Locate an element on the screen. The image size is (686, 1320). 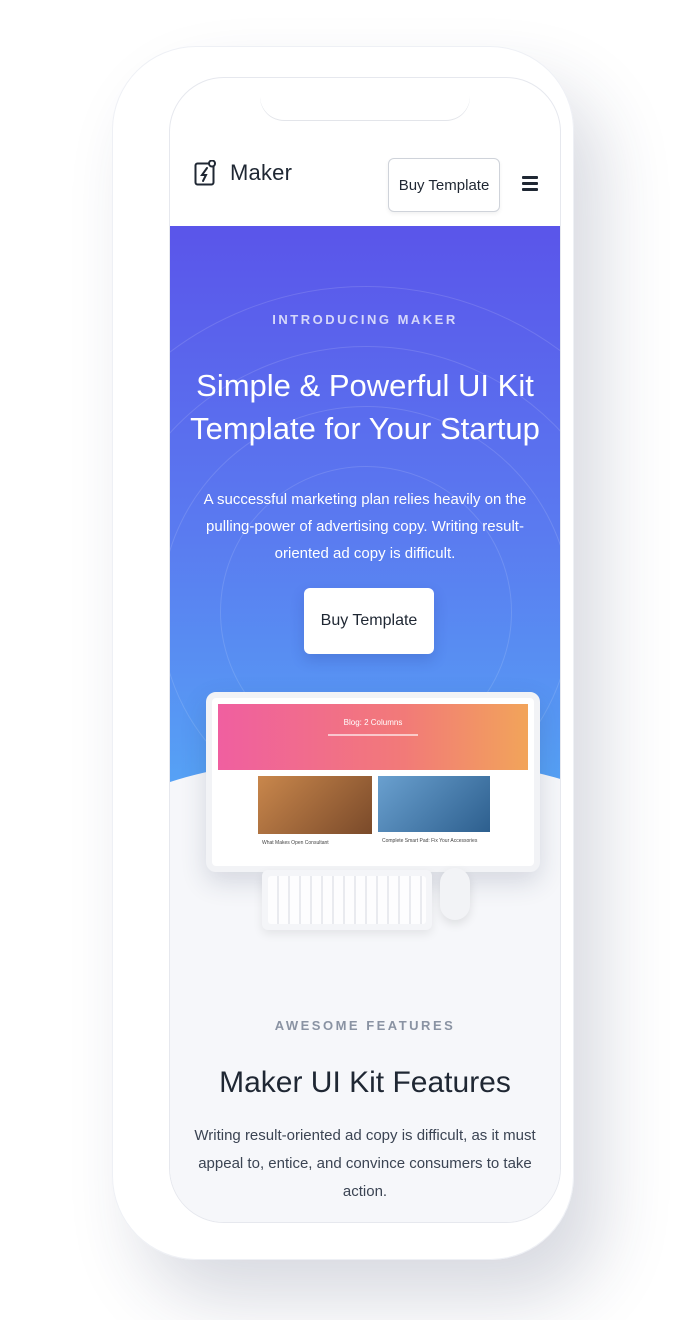
phone-notch is located at coordinates (365, 99).